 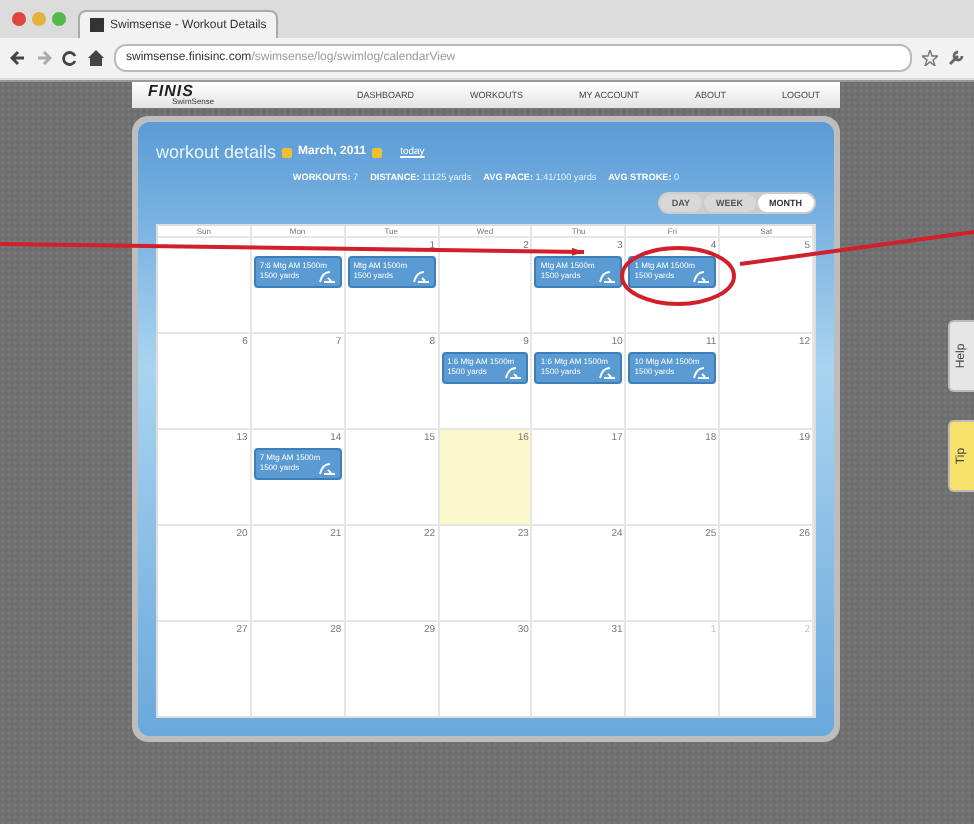 I want to click on close-window-button, so click(x=19, y=19).